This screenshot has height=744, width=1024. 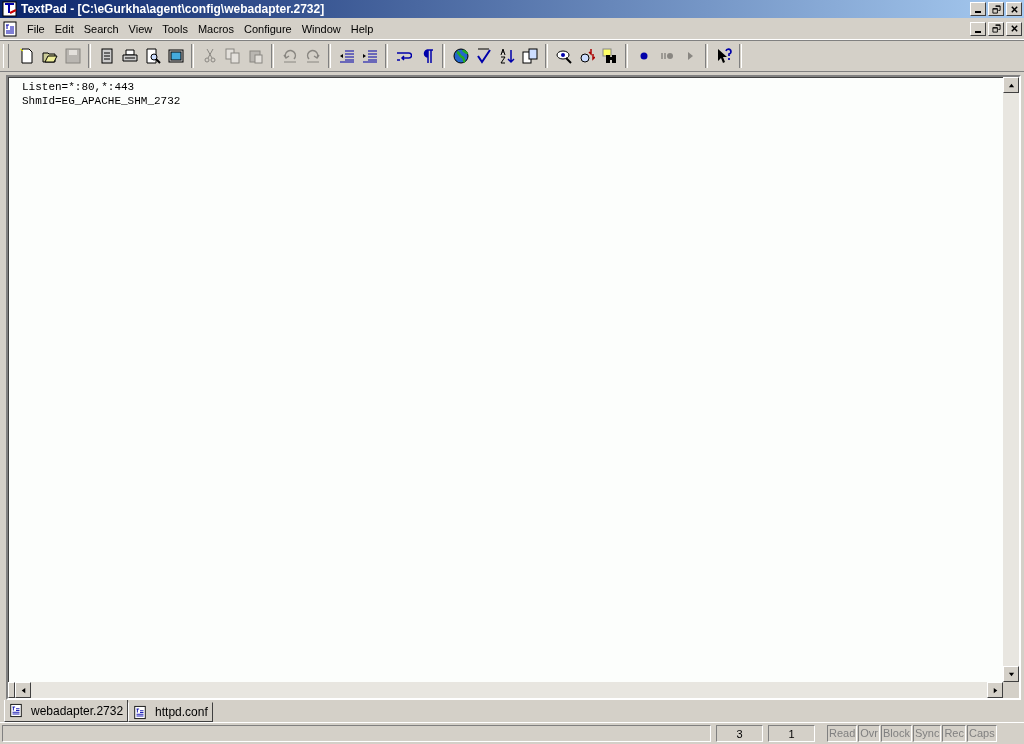 What do you see at coordinates (215, 28) in the screenshot?
I see `menu-item: Macros` at bounding box center [215, 28].